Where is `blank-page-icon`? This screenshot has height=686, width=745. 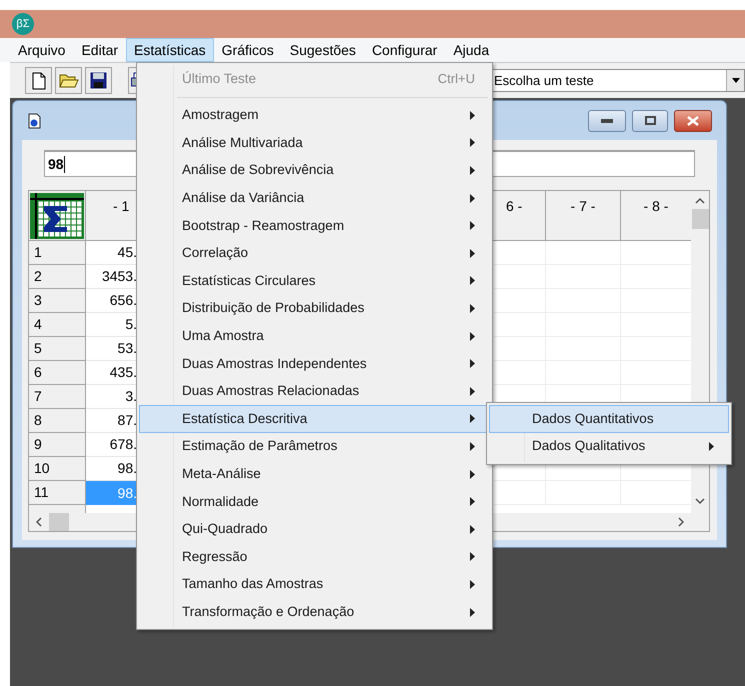 blank-page-icon is located at coordinates (39, 81).